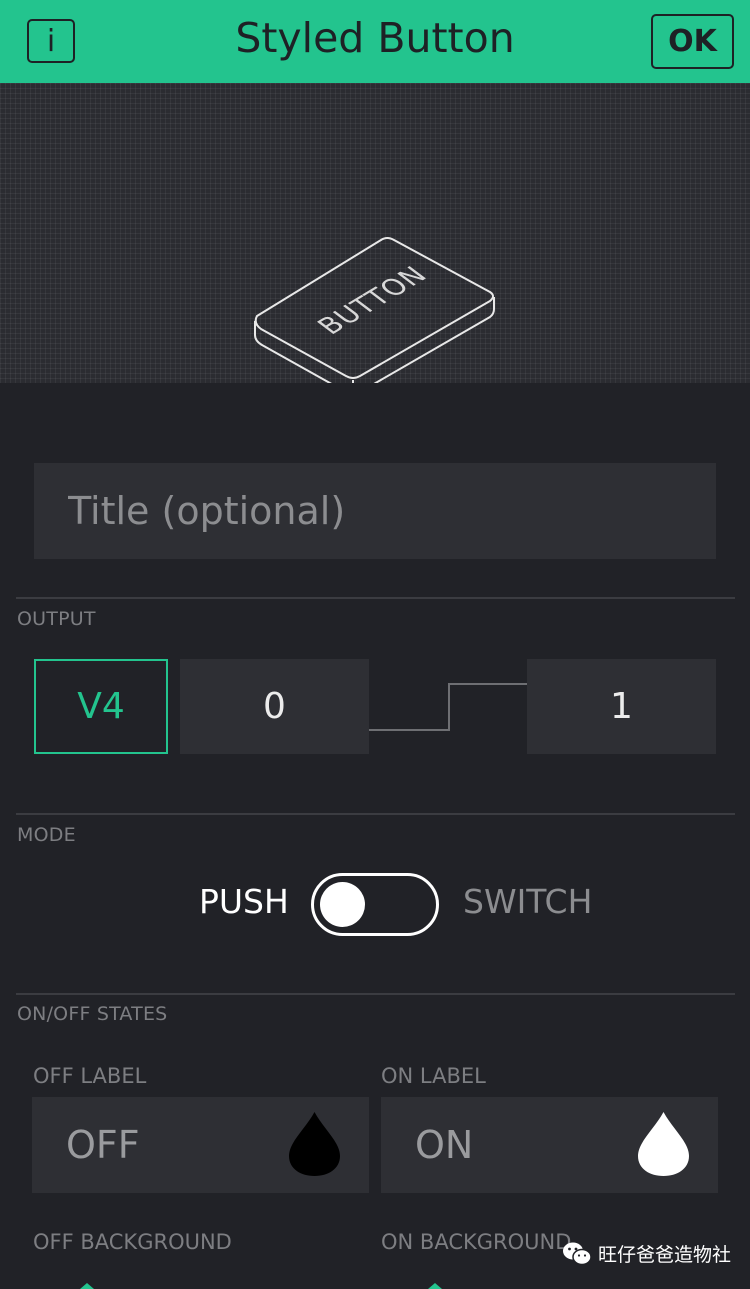  I want to click on wechat-icon, so click(577, 1253).